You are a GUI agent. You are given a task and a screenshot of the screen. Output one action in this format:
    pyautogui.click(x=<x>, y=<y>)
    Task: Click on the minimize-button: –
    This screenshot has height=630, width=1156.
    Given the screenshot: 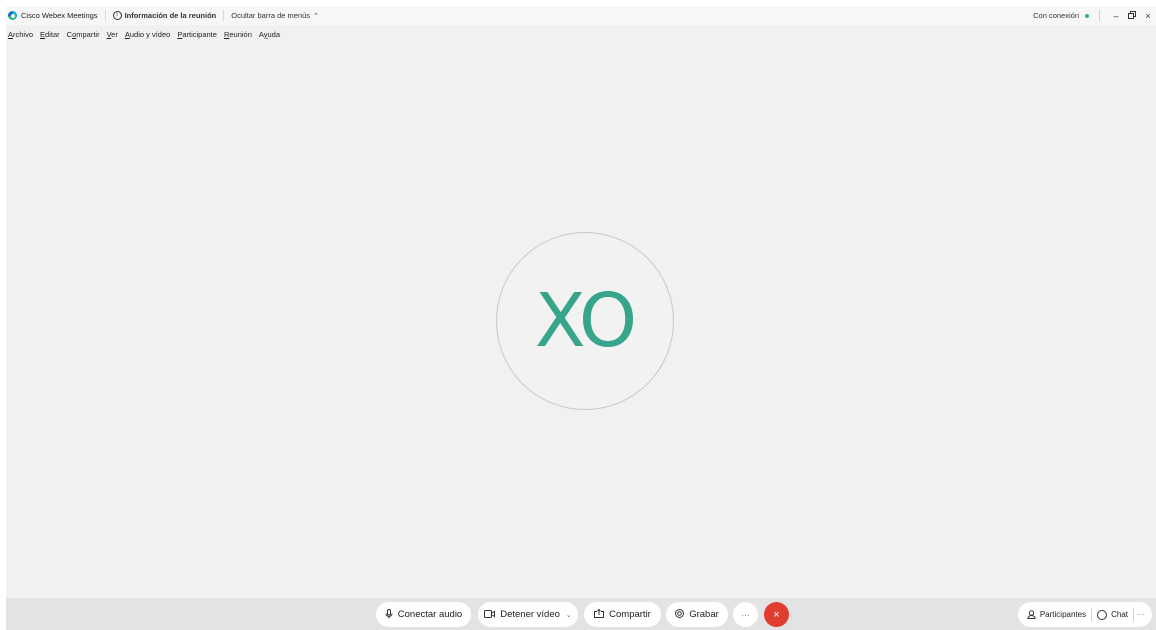 What is the action you would take?
    pyautogui.click(x=1116, y=16)
    